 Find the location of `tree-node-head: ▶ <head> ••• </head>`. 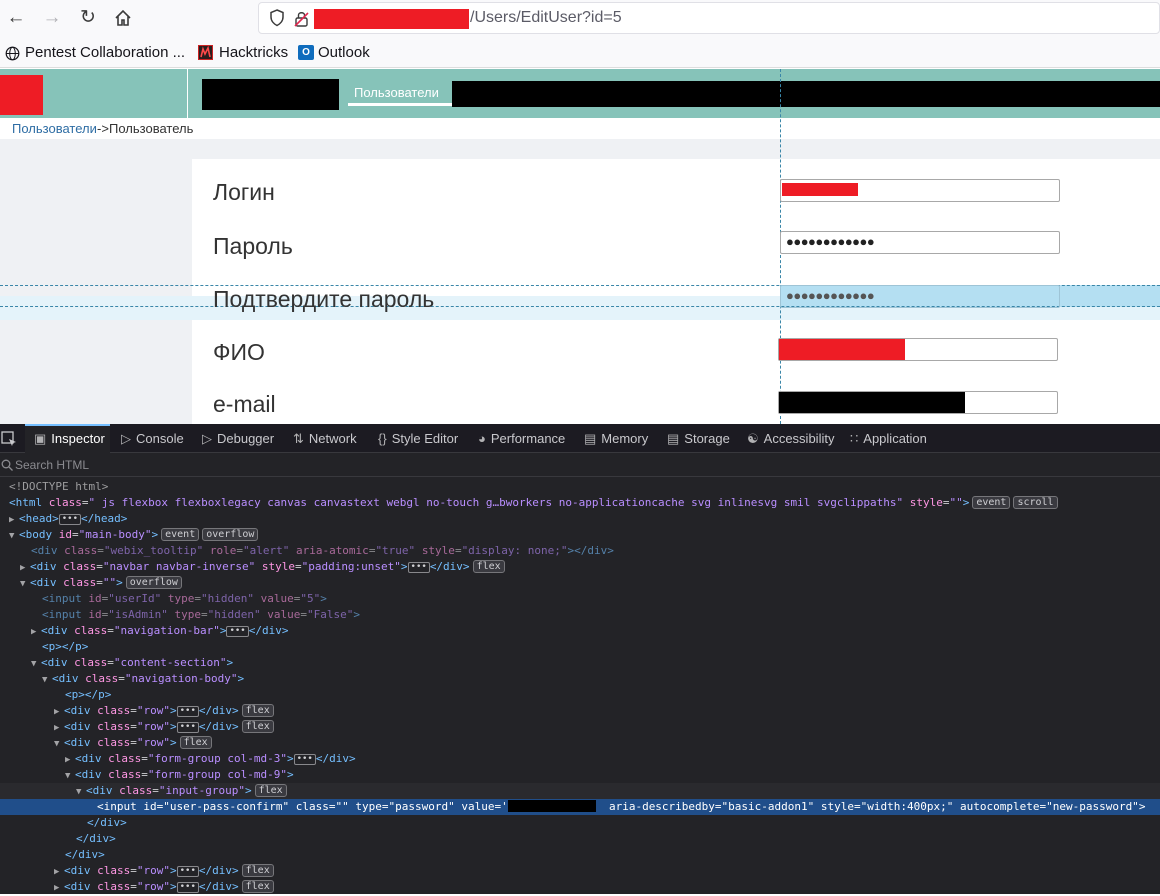

tree-node-head: ▶ <head> ••• </head> is located at coordinates (580, 519).